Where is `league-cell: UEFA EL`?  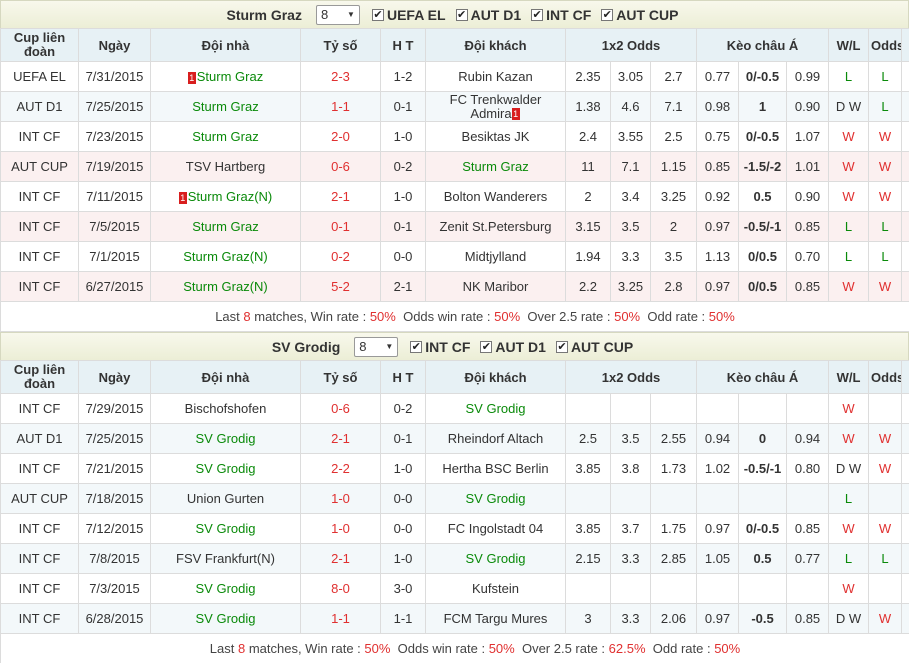 league-cell: UEFA EL is located at coordinates (39, 76).